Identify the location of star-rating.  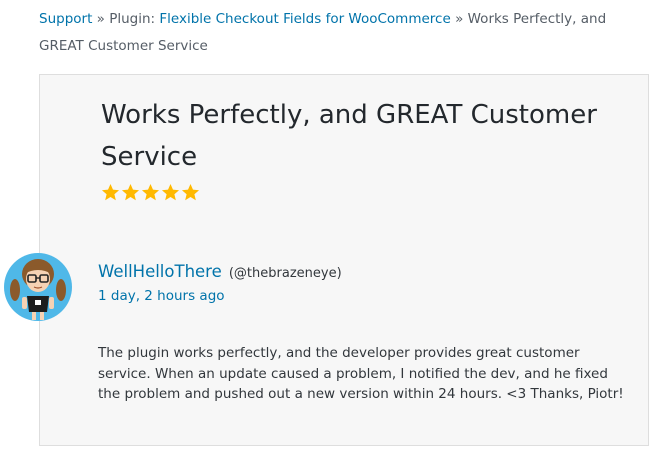
(150, 195).